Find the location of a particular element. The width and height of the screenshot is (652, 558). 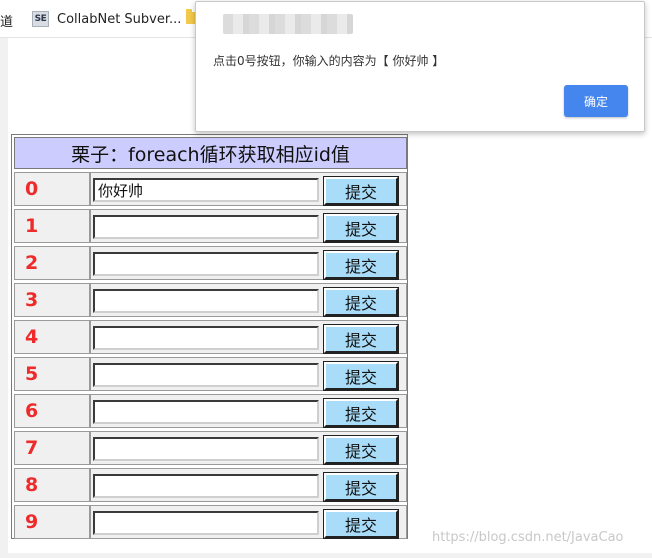

row-number: 1 is located at coordinates (52, 226).